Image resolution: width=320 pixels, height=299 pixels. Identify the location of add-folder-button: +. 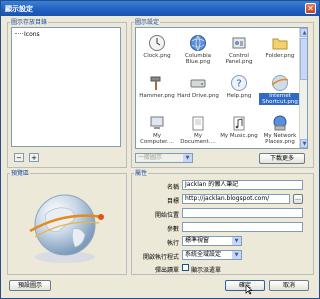
(34, 157).